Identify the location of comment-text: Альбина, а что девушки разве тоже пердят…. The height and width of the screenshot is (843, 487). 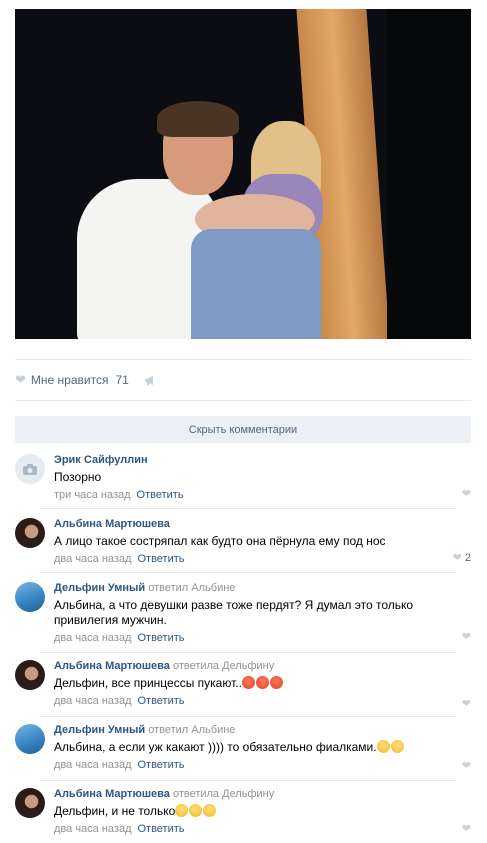
(234, 612).